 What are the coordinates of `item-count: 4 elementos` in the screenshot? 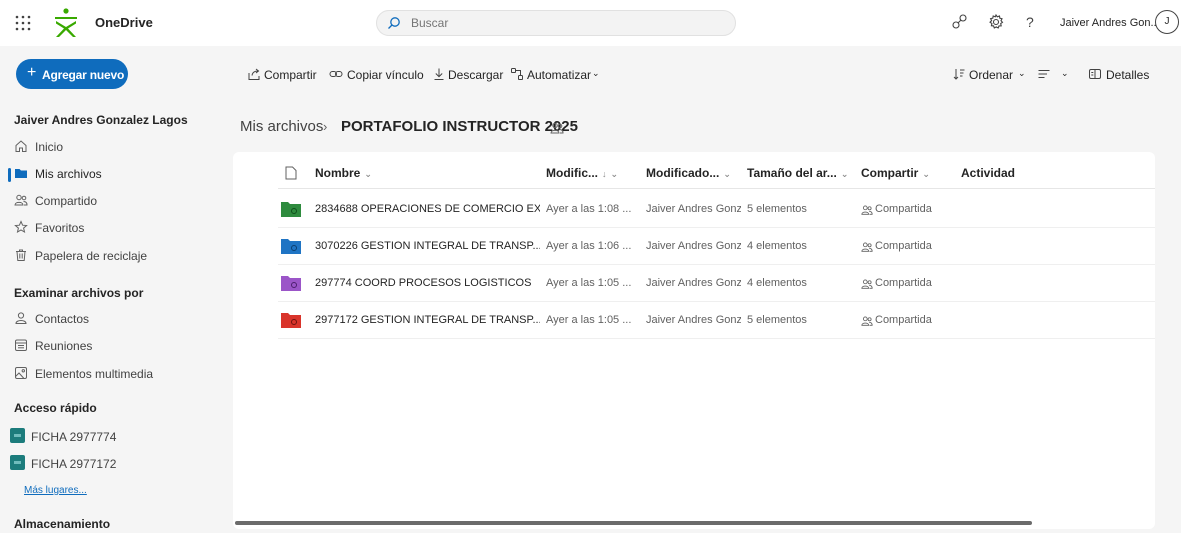 It's located at (777, 283).